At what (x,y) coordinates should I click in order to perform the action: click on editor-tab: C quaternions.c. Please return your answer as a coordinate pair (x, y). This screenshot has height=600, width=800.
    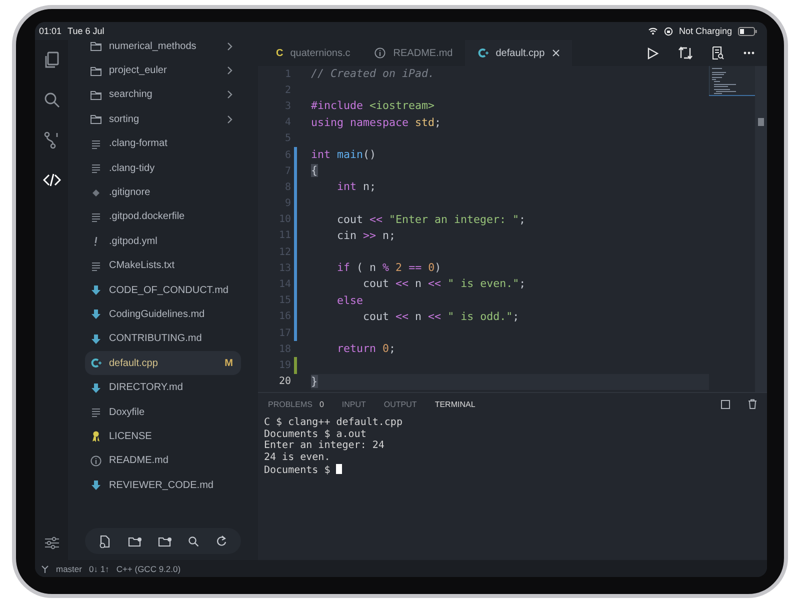
    Looking at the image, I should click on (313, 53).